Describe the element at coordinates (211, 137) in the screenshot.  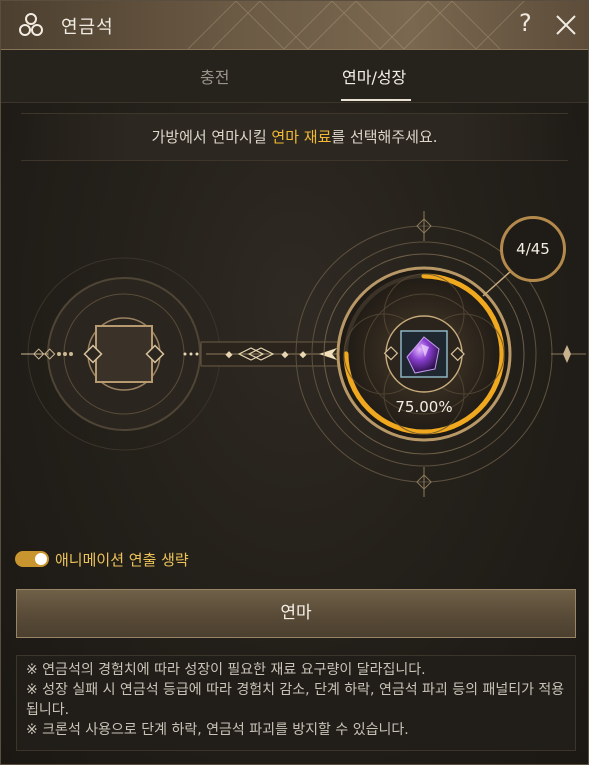
I see `instruction-text-before: 가방에서 연마시킬` at that location.